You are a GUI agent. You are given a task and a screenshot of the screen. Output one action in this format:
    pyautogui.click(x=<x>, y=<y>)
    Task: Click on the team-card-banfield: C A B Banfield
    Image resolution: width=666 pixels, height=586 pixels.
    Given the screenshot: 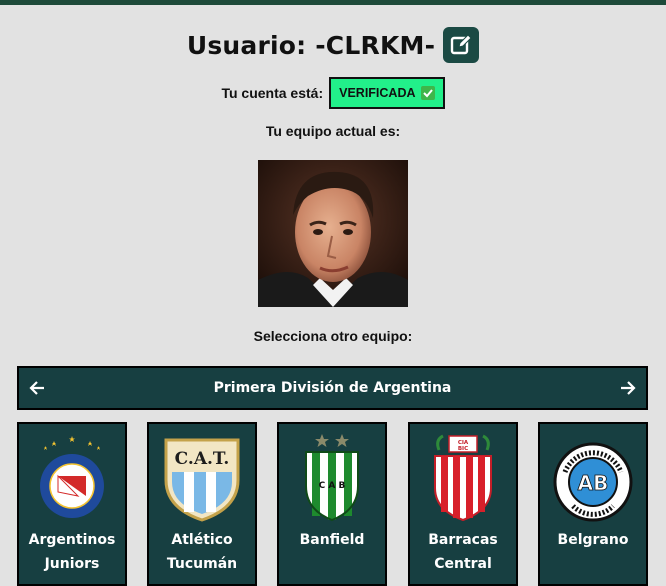 What is the action you would take?
    pyautogui.click(x=332, y=504)
    